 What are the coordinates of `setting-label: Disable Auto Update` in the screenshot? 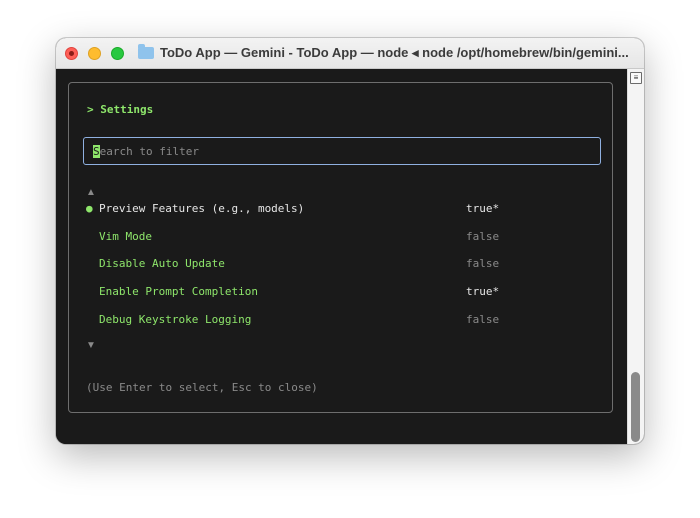 It's located at (162, 263).